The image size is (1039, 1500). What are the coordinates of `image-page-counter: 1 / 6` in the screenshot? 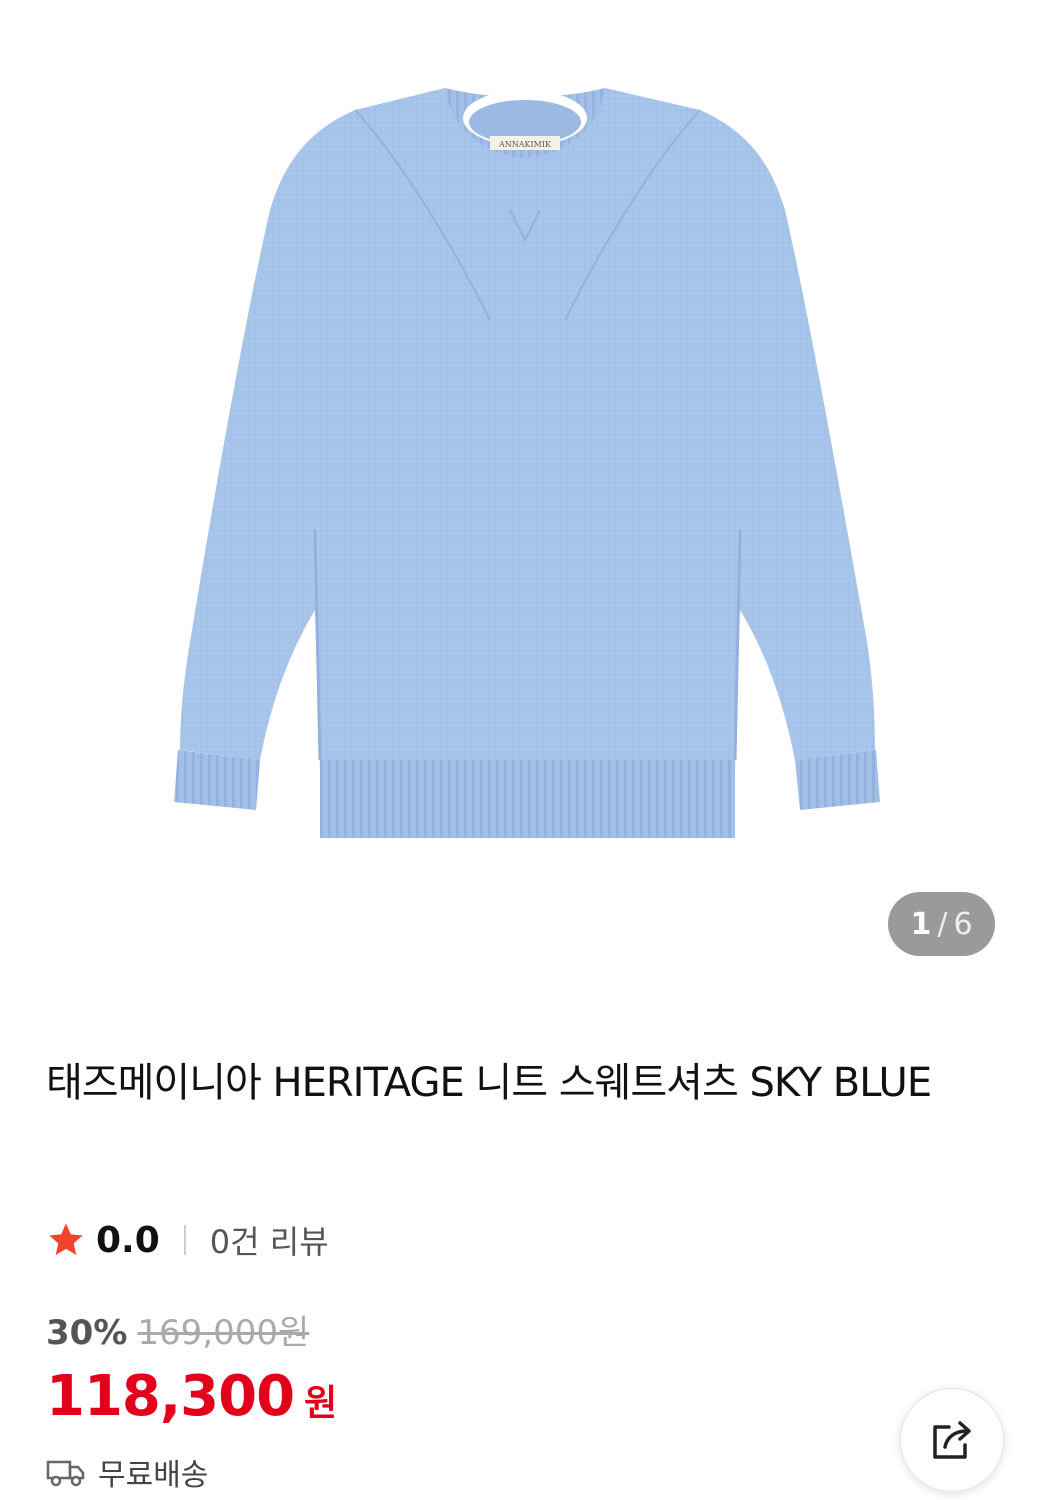 It's located at (941, 924).